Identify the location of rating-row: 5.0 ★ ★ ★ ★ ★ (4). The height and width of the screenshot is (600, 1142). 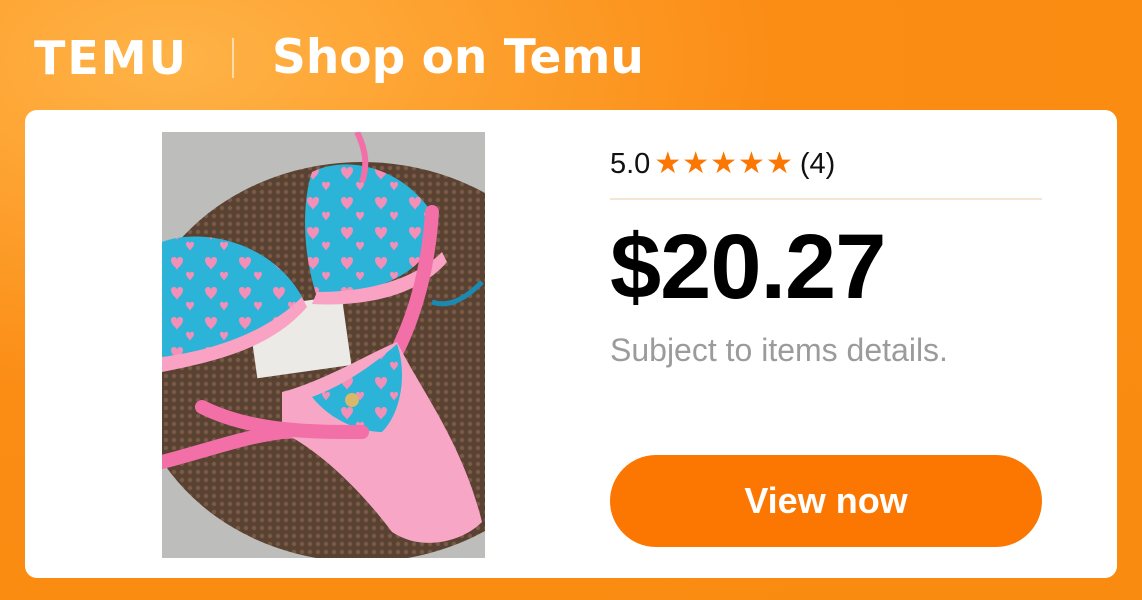
(722, 164).